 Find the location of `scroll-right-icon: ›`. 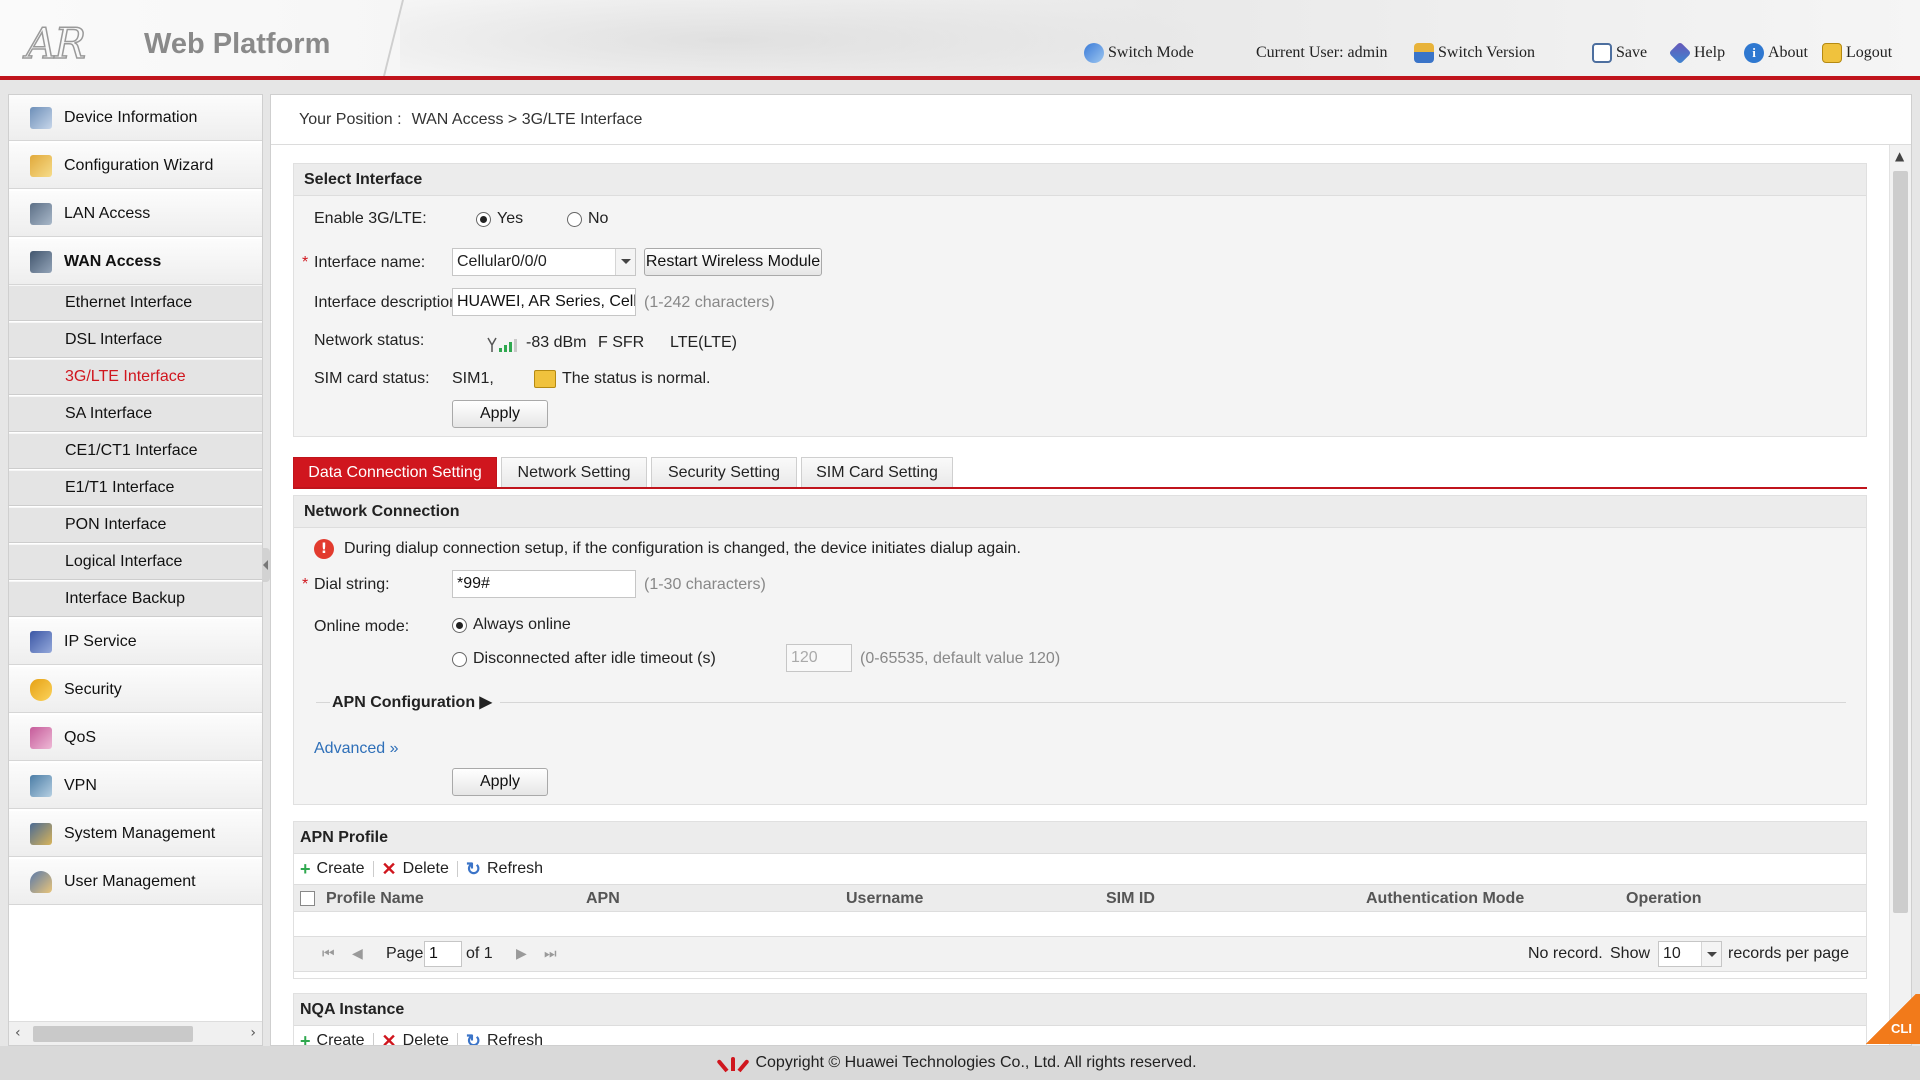

scroll-right-icon: › is located at coordinates (253, 1033).